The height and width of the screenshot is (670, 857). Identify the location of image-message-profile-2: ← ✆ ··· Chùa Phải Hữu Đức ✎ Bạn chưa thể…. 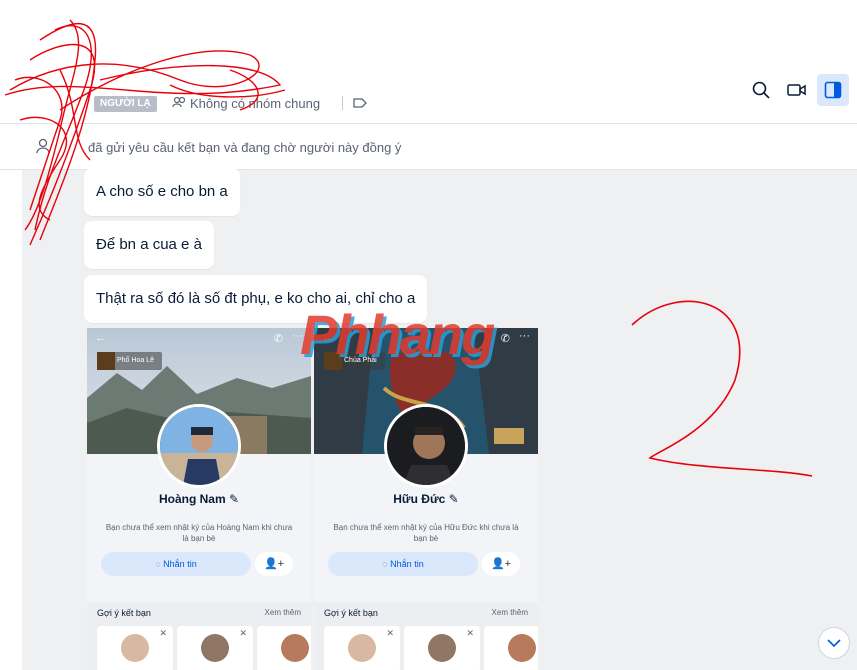
(426, 499).